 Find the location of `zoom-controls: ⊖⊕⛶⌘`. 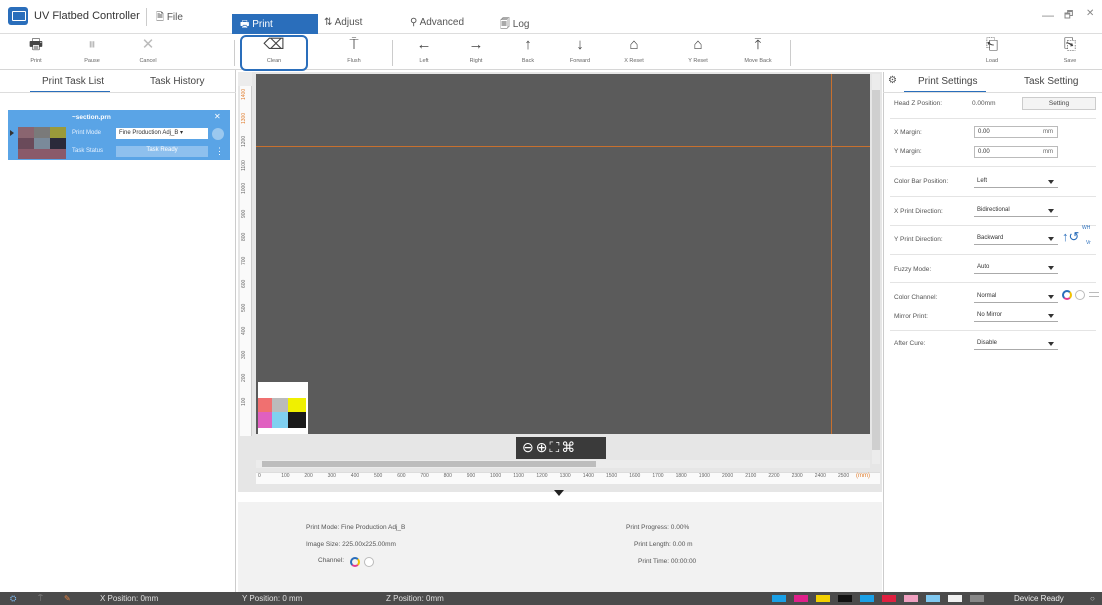

zoom-controls: ⊖⊕⛶⌘ is located at coordinates (561, 448).